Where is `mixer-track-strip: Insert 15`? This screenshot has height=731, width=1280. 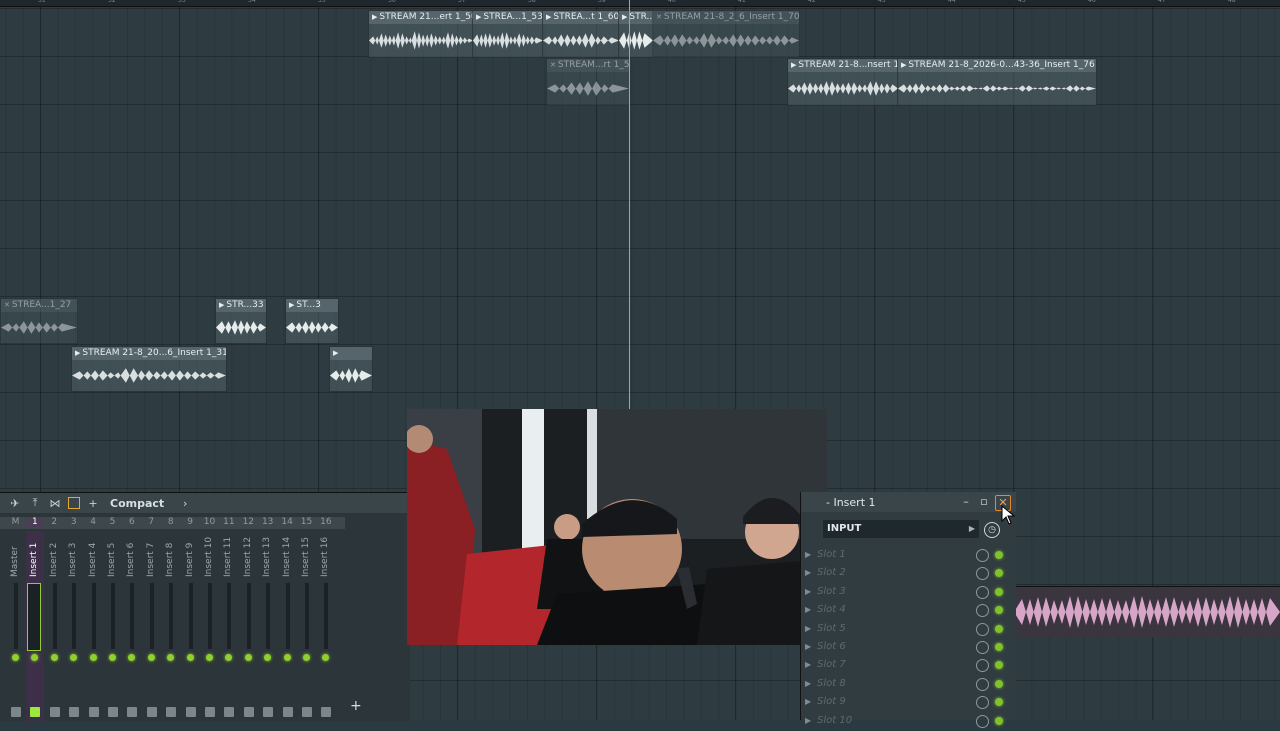
mixer-track-strip: Insert 15 is located at coordinates (307, 626).